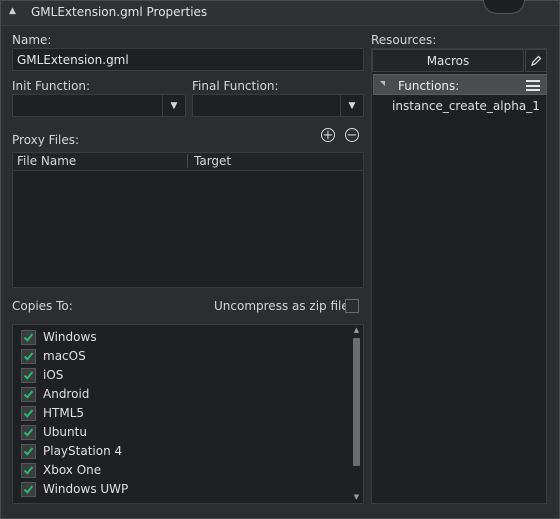  Describe the element at coordinates (352, 306) in the screenshot. I see `uncompress-checkbox` at that location.